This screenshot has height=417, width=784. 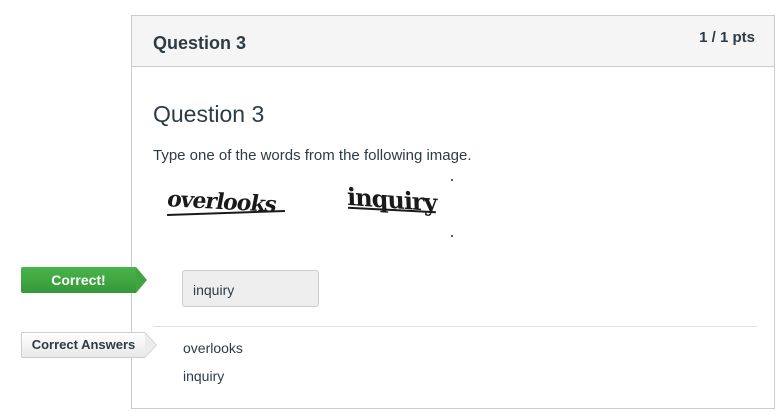 I want to click on correct-answers-tag-label: Correct Answers, so click(x=83, y=344).